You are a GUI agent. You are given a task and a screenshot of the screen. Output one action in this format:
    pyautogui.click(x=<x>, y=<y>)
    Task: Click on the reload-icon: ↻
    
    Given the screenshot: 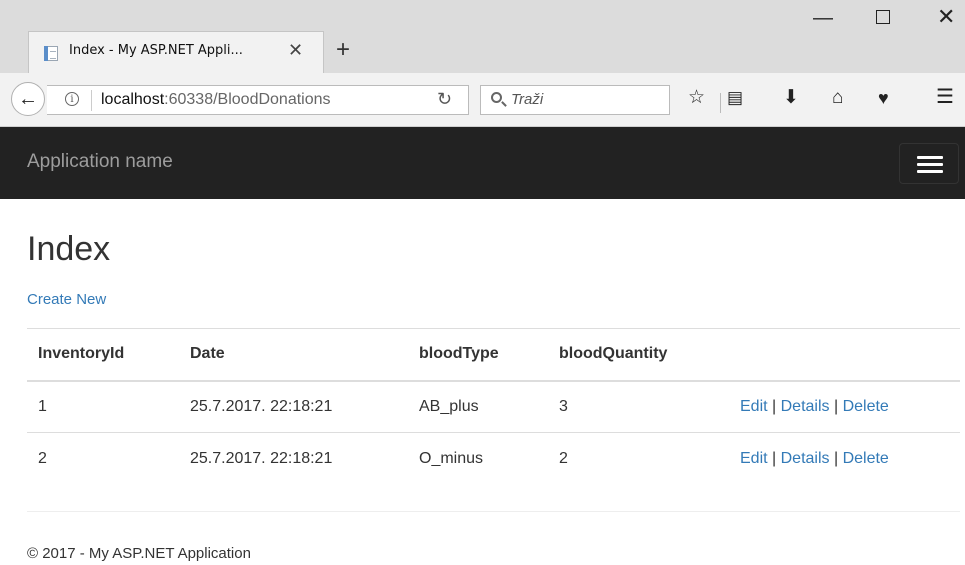 What is the action you would take?
    pyautogui.click(x=444, y=99)
    